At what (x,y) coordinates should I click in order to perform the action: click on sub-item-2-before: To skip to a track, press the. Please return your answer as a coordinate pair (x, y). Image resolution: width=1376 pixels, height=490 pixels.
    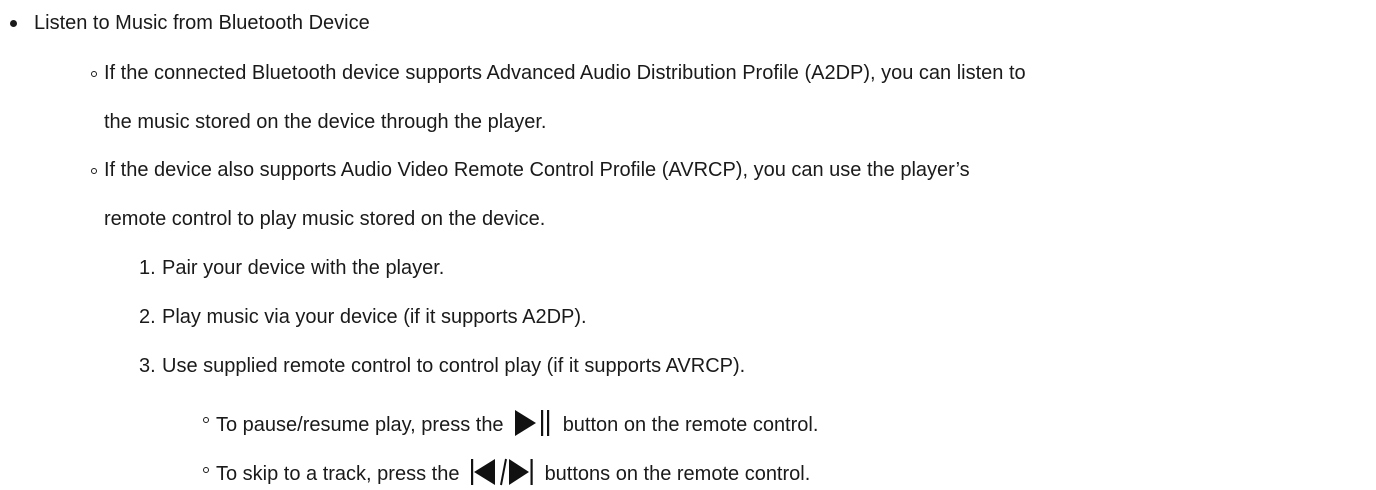
    Looking at the image, I should click on (338, 474).